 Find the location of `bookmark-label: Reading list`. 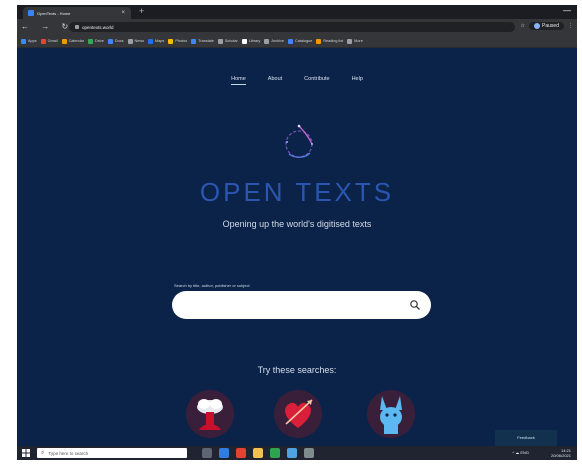

bookmark-label: Reading list is located at coordinates (333, 41).